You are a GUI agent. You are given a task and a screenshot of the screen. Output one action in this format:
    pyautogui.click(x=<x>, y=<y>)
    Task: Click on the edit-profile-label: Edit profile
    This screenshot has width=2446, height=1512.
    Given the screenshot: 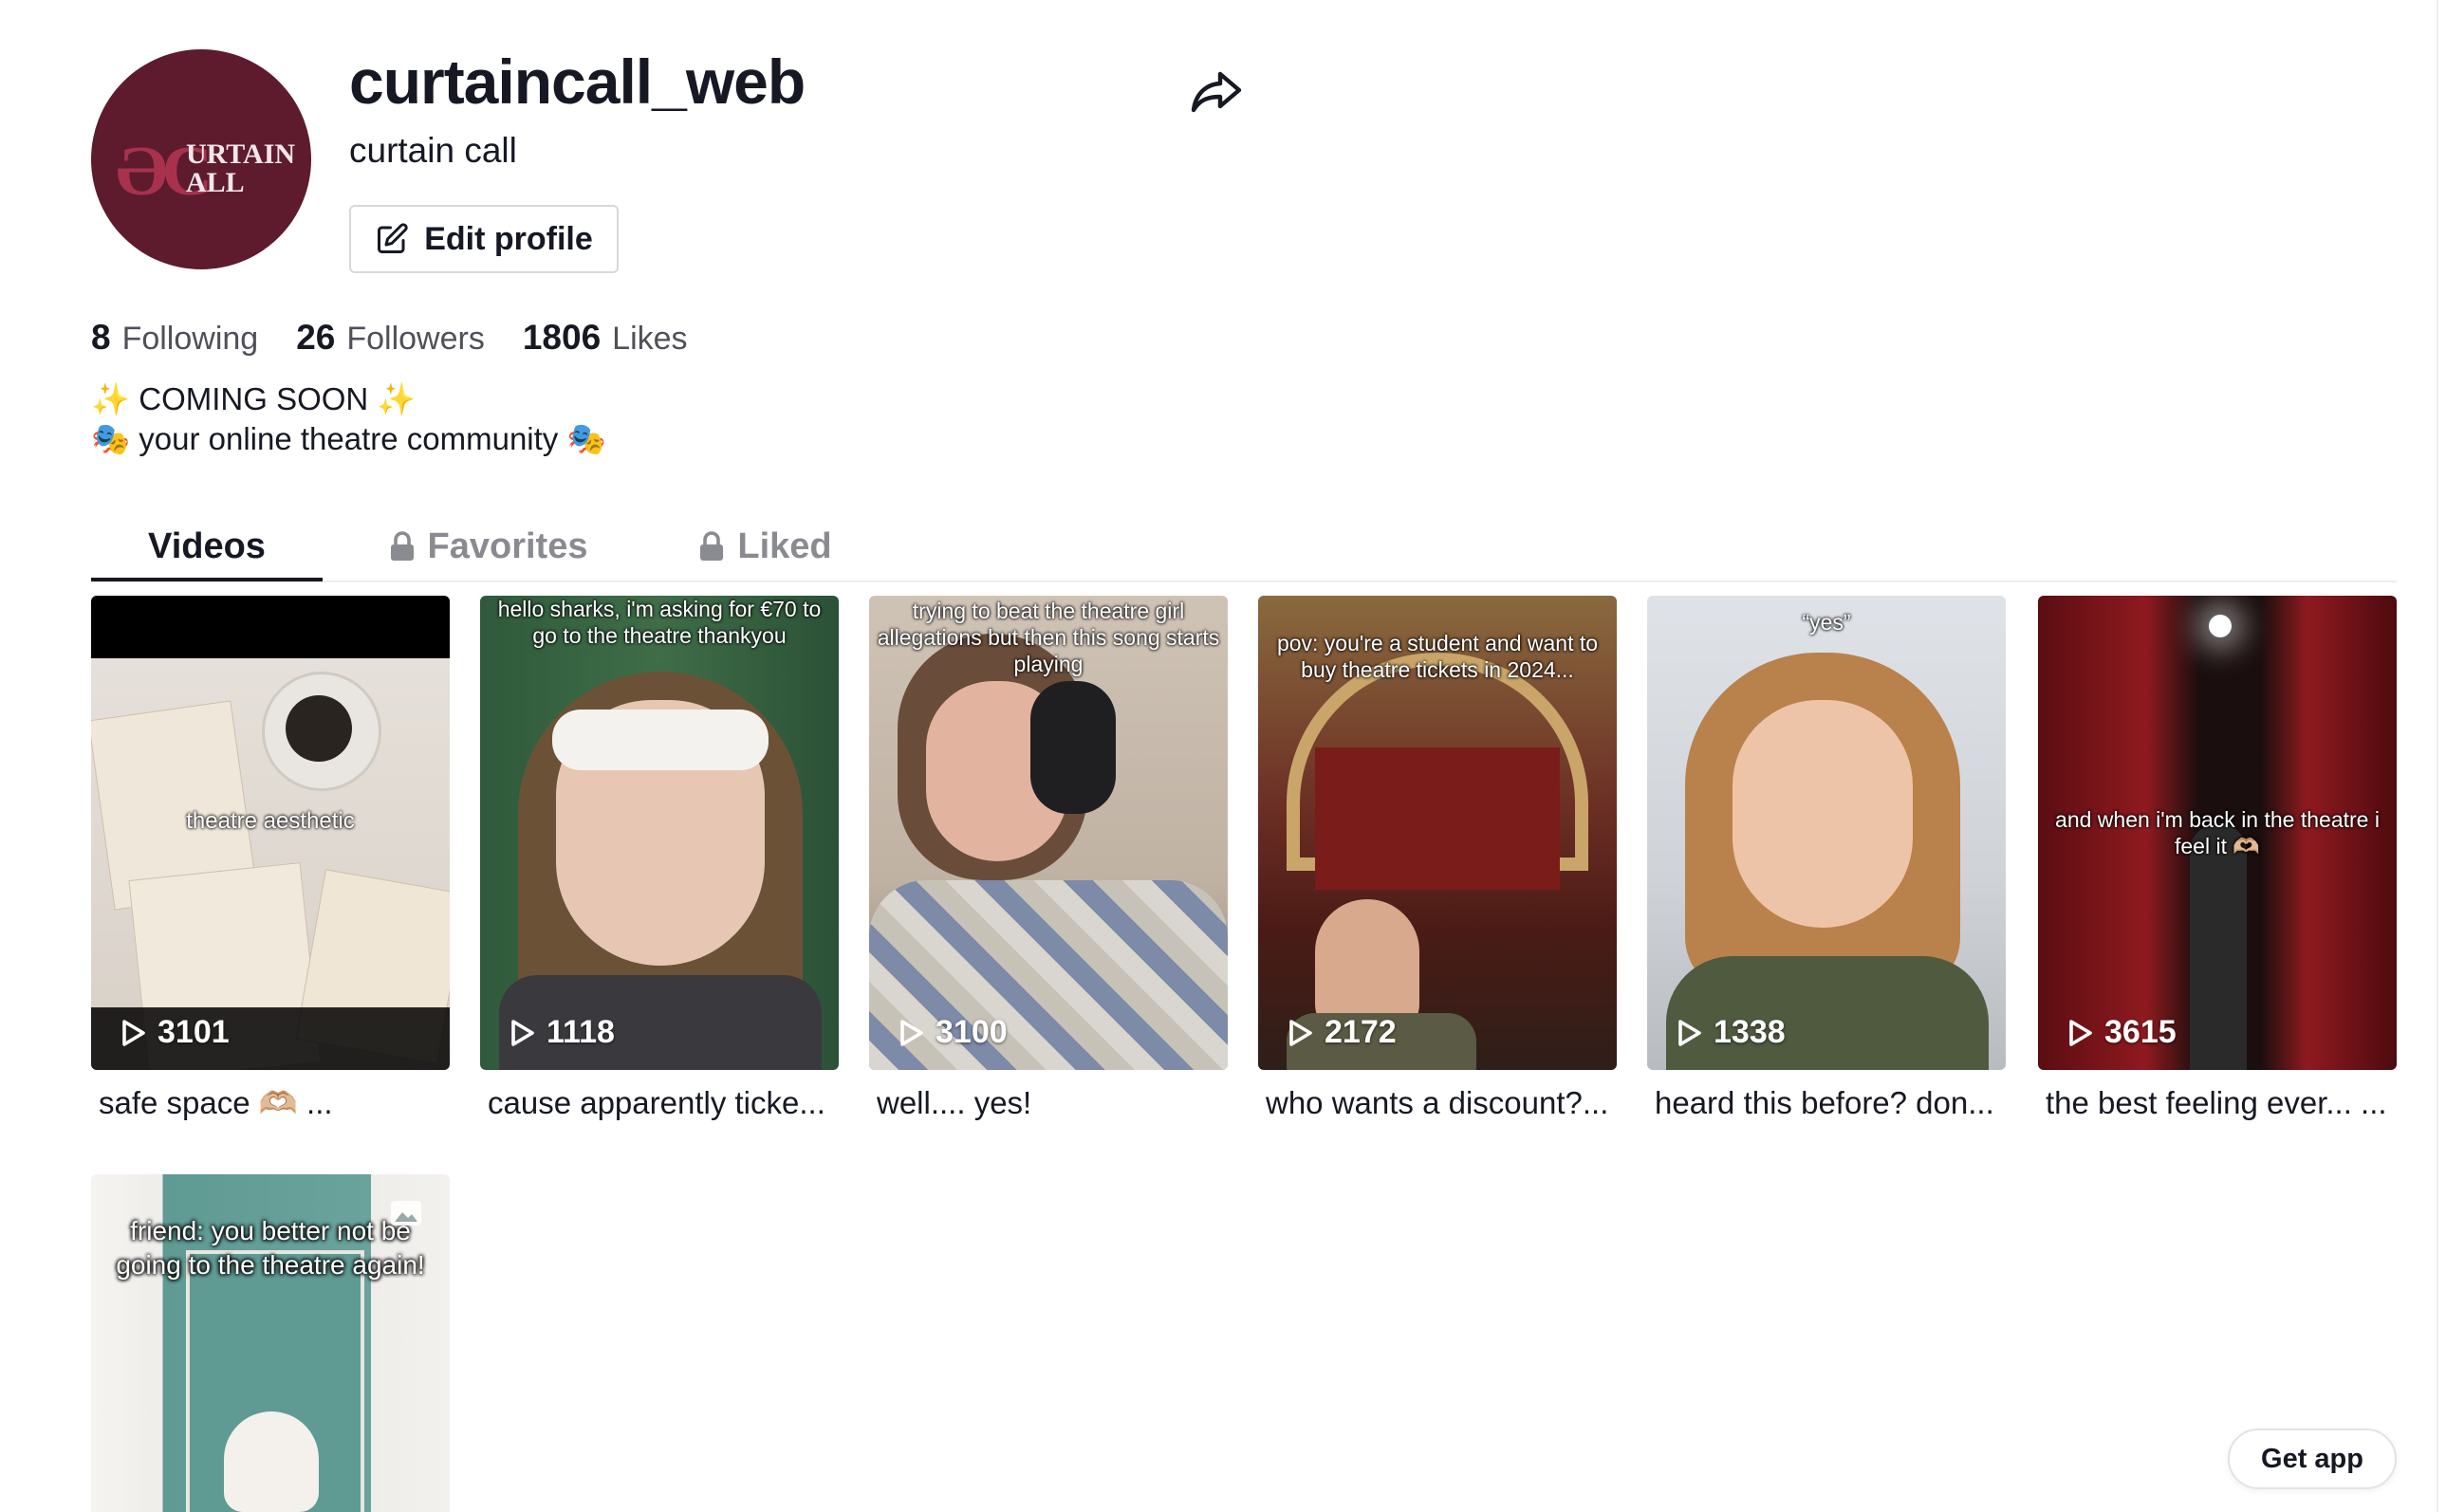 What is the action you would take?
    pyautogui.click(x=508, y=238)
    